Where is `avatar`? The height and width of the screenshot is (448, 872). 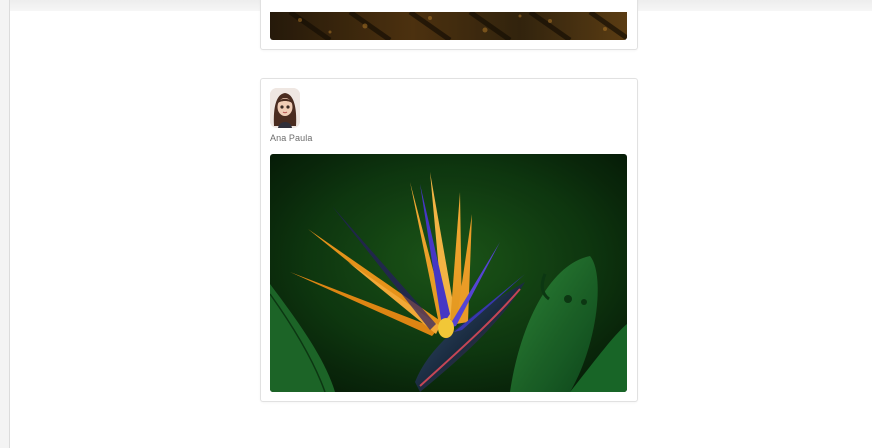 avatar is located at coordinates (285, 108).